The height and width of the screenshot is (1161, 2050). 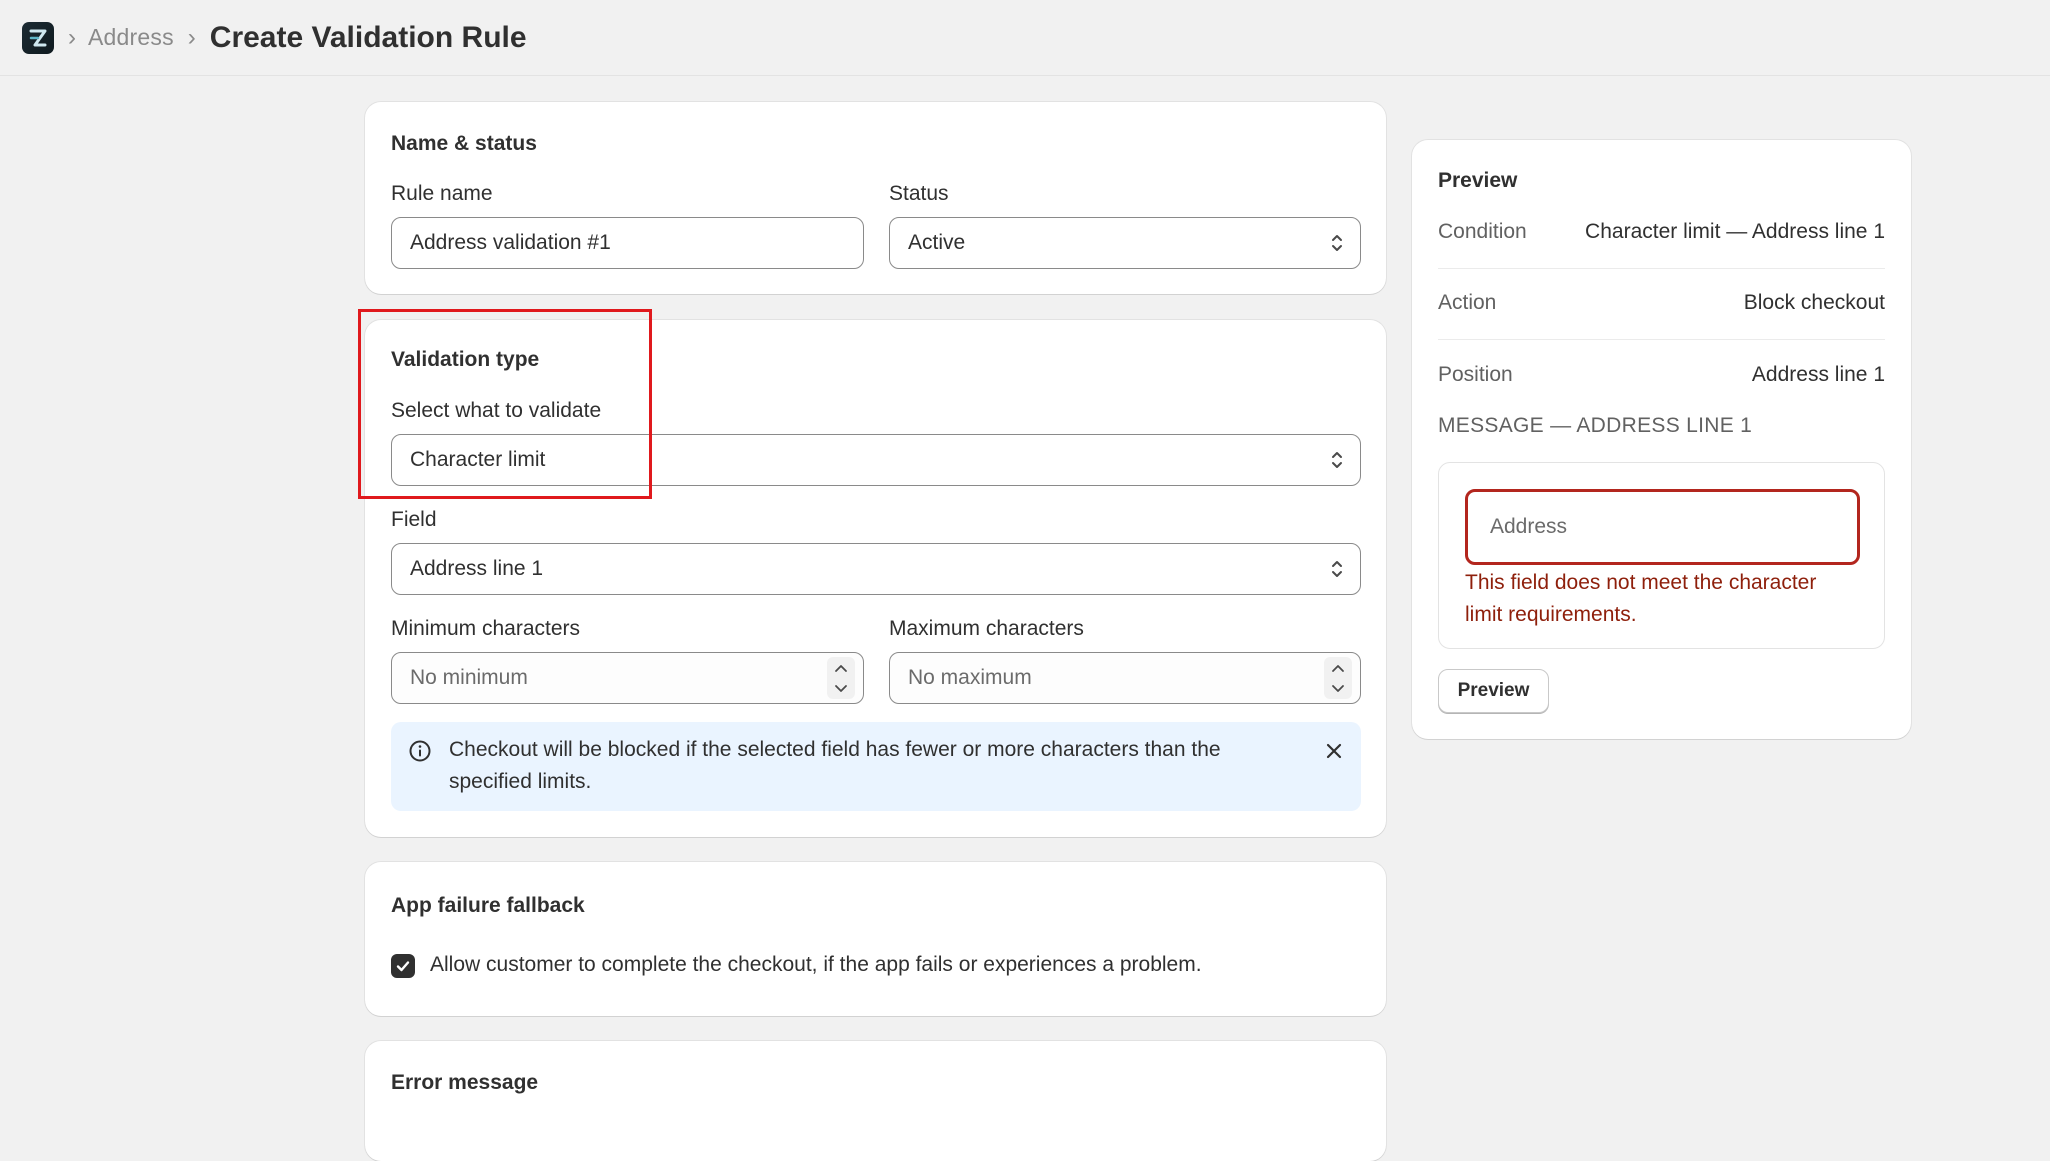 What do you see at coordinates (469, 677) in the screenshot?
I see `min-characters-placeholder: No minimum` at bounding box center [469, 677].